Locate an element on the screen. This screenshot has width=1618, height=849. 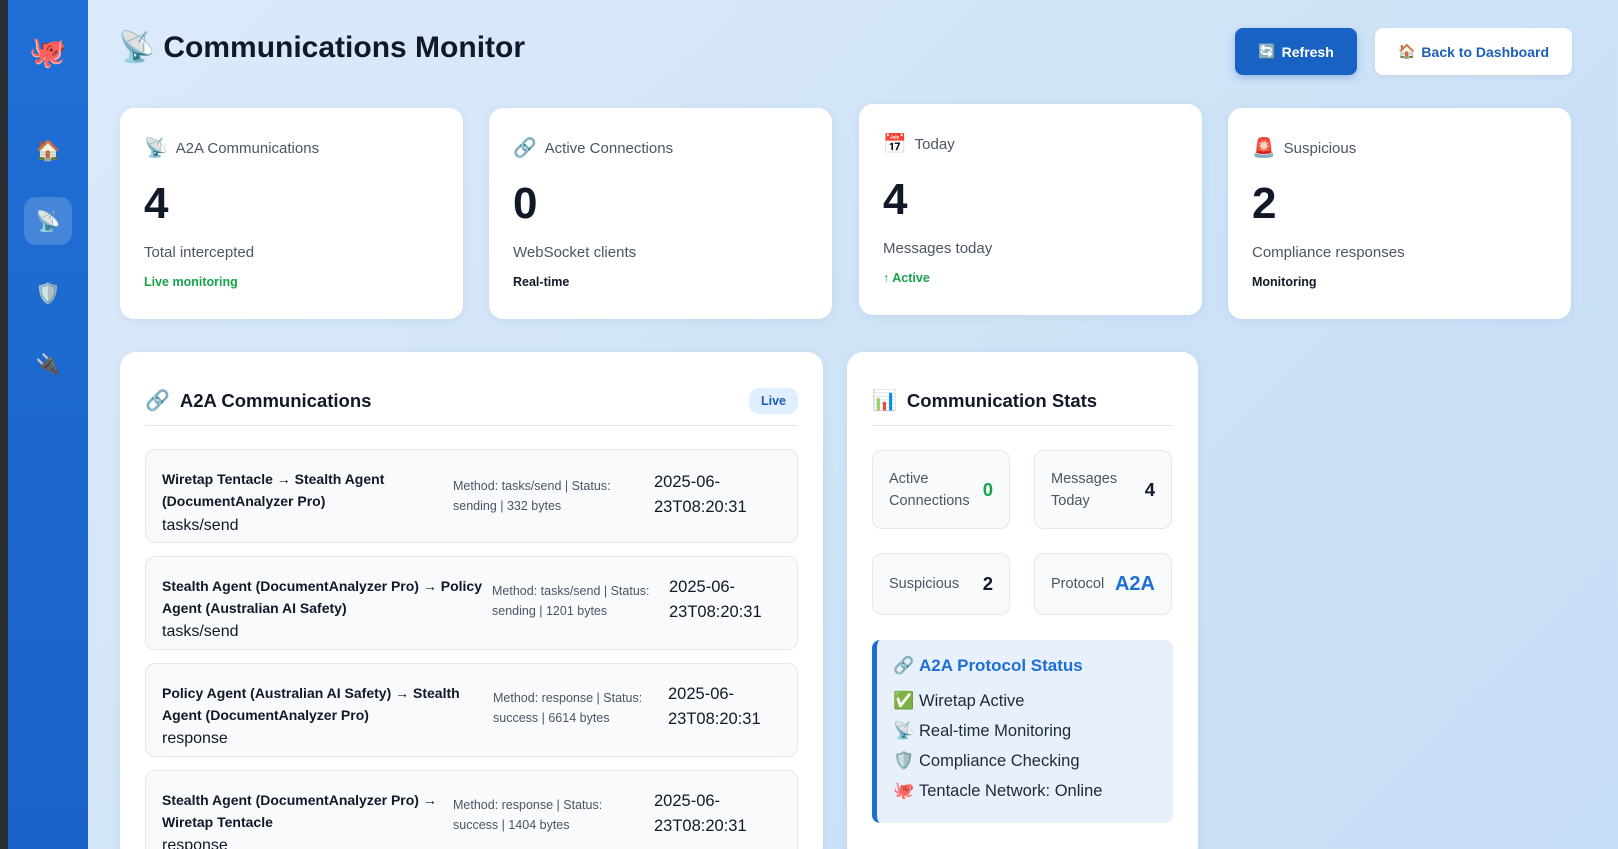
meta-line: success | 6614 bytes is located at coordinates (551, 718).